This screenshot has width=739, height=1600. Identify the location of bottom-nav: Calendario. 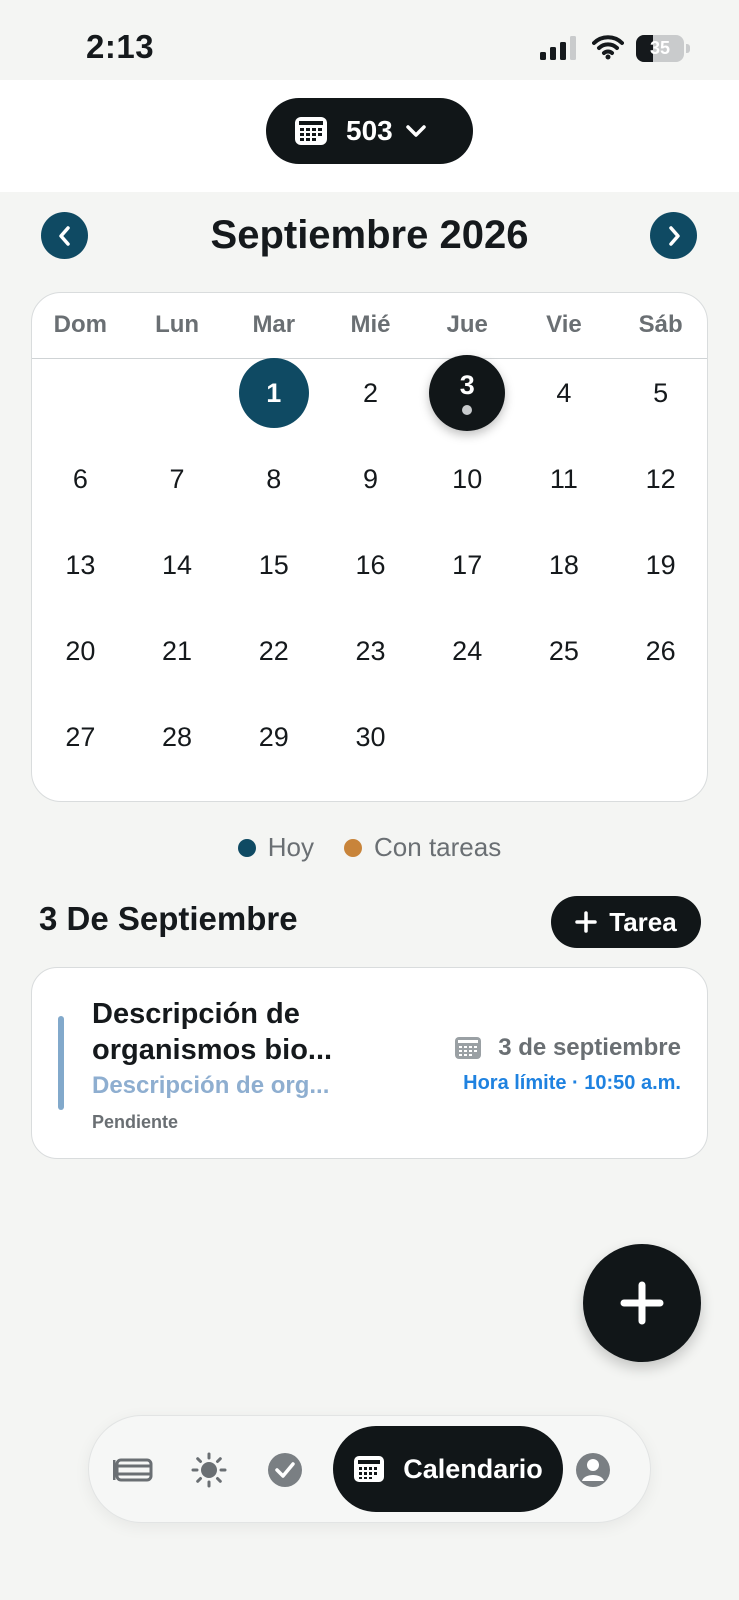
(369, 1469).